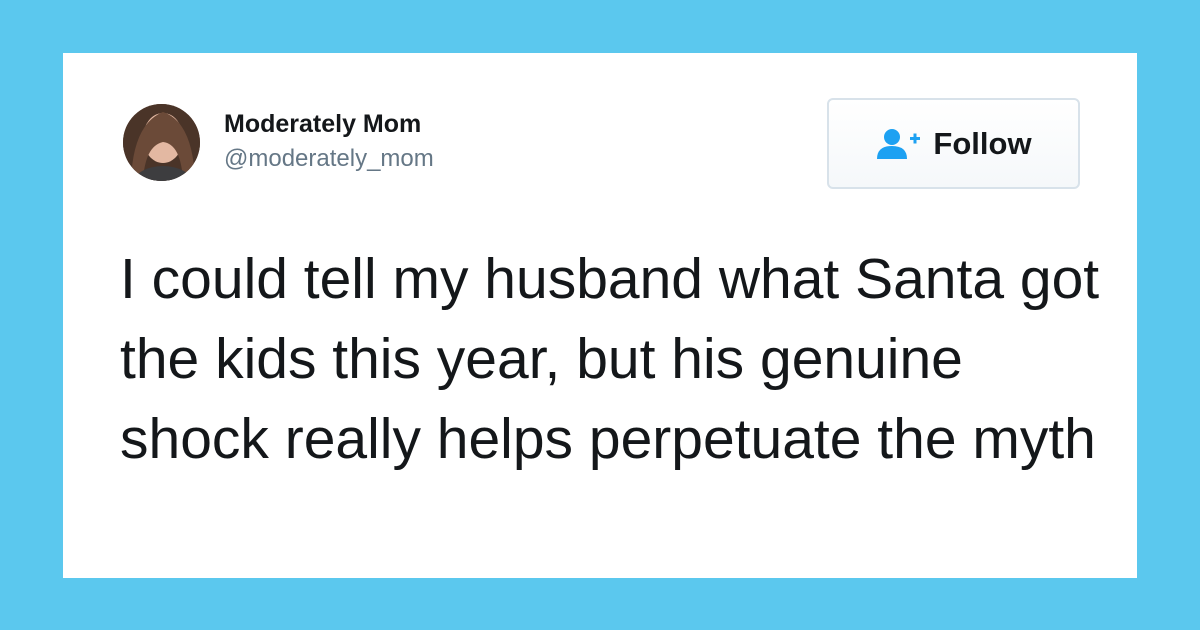  I want to click on avatar-image, so click(161, 142).